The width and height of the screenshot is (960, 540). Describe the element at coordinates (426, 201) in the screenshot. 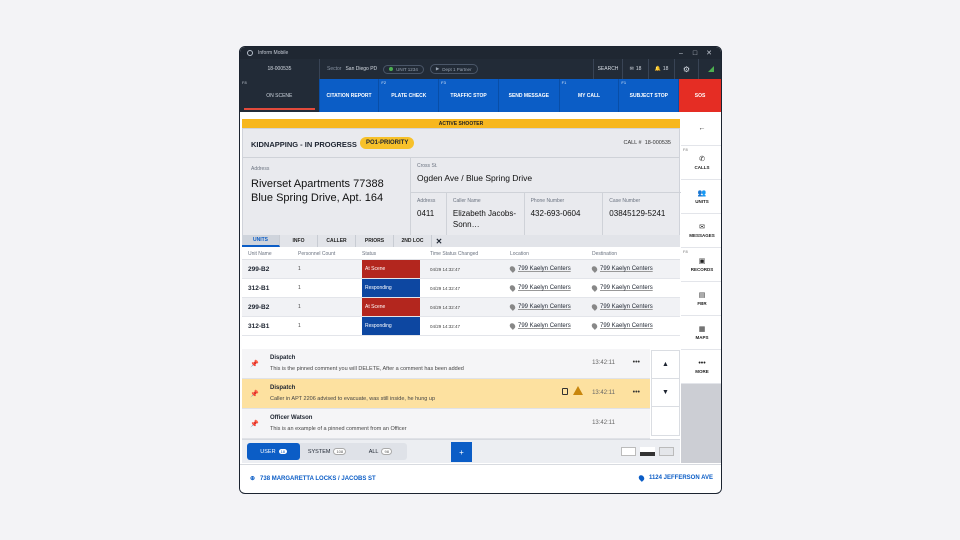

I see `field-address-label: Address` at that location.